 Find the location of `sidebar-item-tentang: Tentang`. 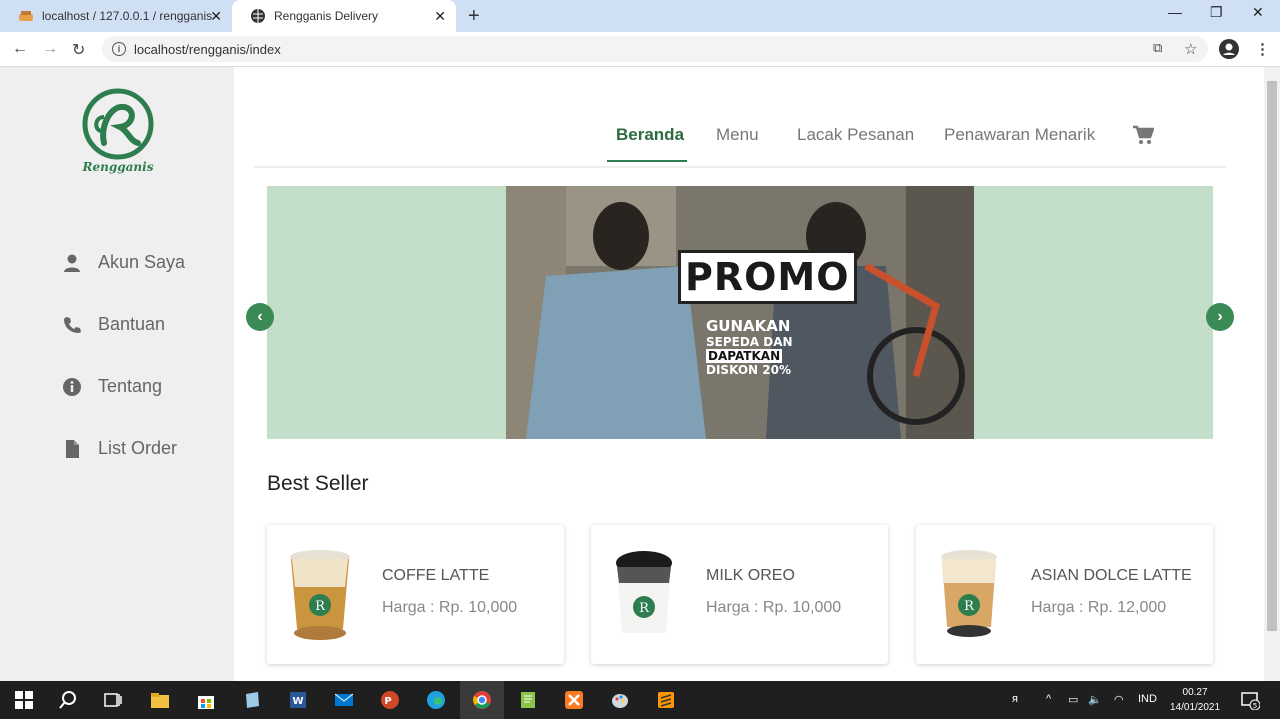

sidebar-item-tentang: Tentang is located at coordinates (112, 386).